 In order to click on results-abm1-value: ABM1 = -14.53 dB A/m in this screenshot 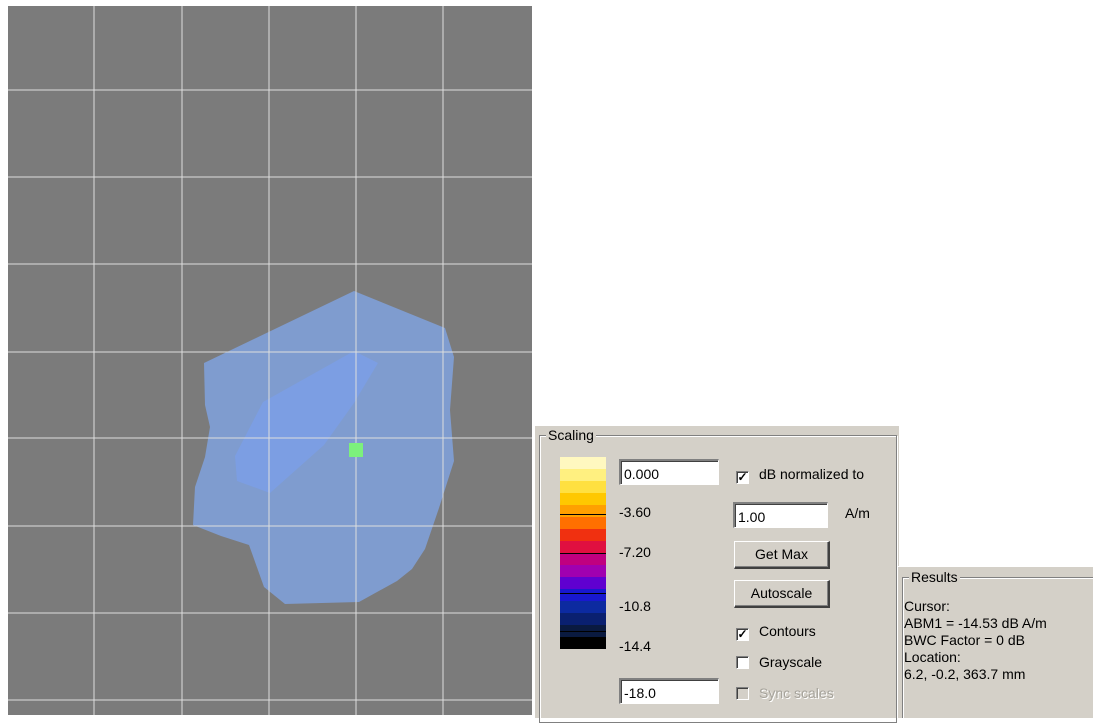, I will do `click(975, 623)`.